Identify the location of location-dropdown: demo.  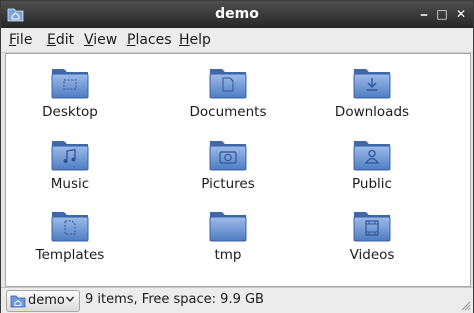
(43, 301).